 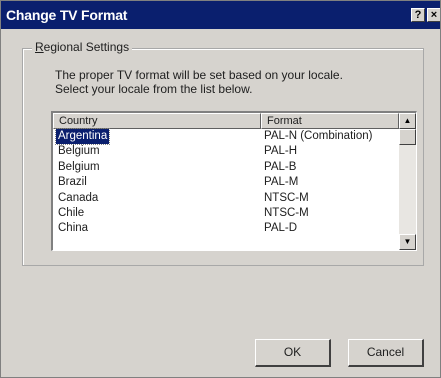 I want to click on regional-settings-legend: Regional Settings, so click(x=82, y=47).